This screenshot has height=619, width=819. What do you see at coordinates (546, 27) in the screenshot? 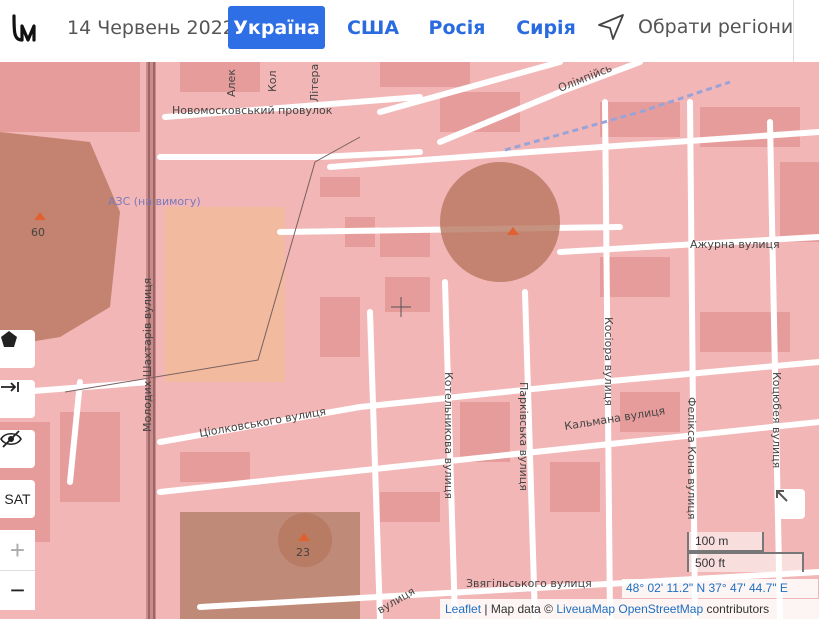
I see `tab-syria: Сирія` at bounding box center [546, 27].